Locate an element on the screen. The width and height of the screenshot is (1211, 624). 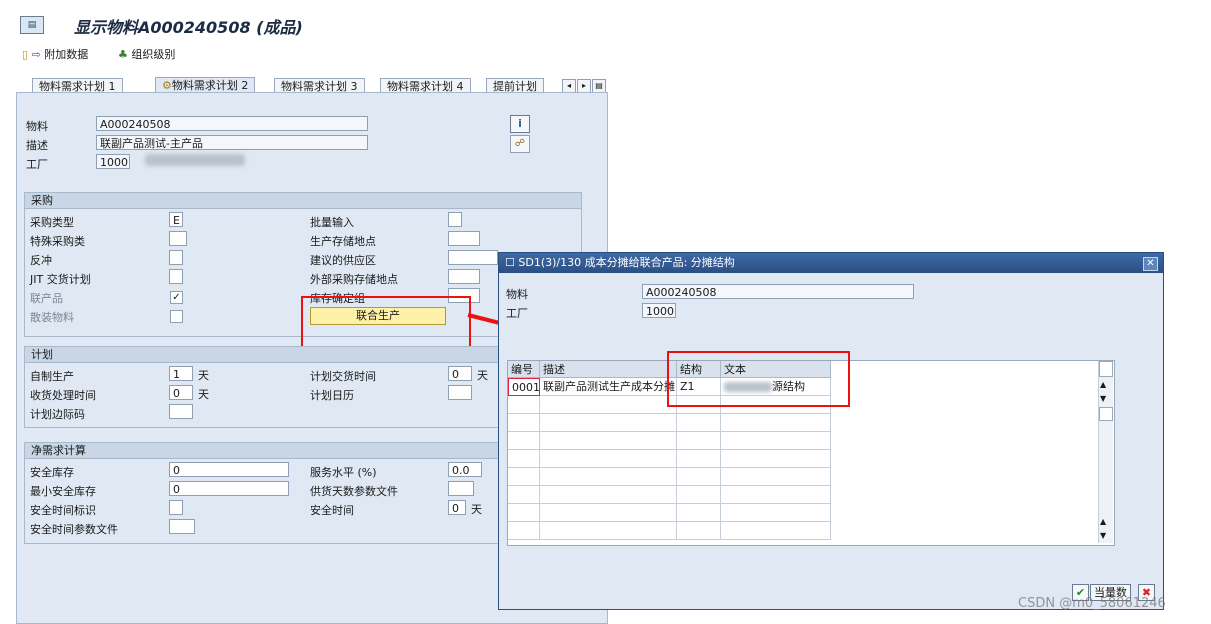
material-field: A000240508 is located at coordinates (232, 123).